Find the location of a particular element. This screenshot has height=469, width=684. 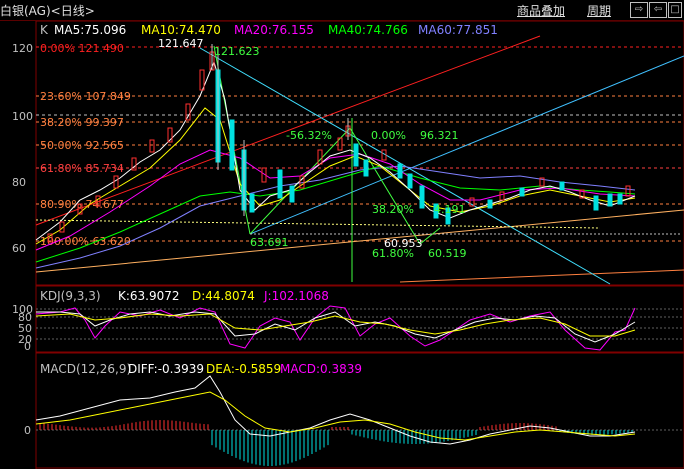

fib-label: 61.80% 85.734 is located at coordinates (82, 168).